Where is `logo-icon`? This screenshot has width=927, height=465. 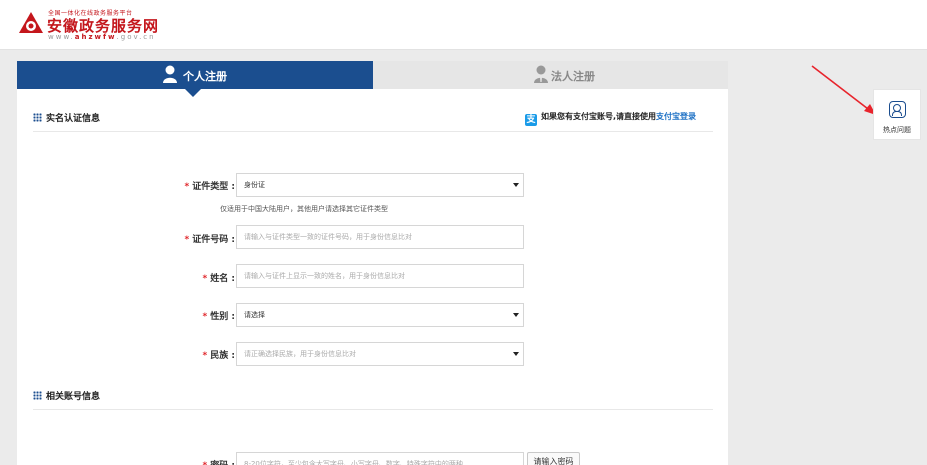
logo-icon is located at coordinates (31, 23).